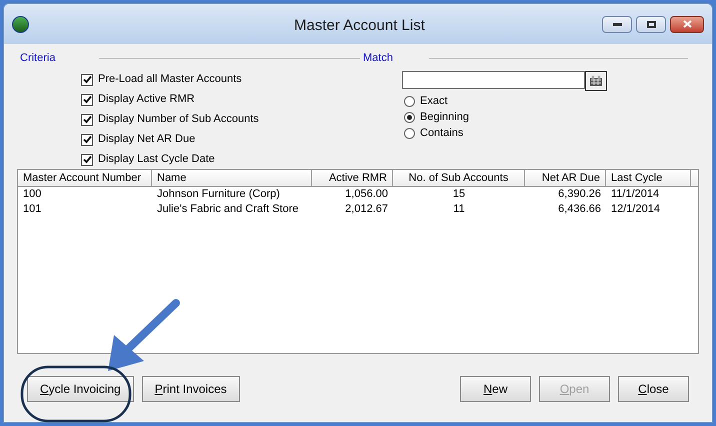  What do you see at coordinates (156, 160) in the screenshot?
I see `checkbox-label: Display Last Cycle Date` at bounding box center [156, 160].